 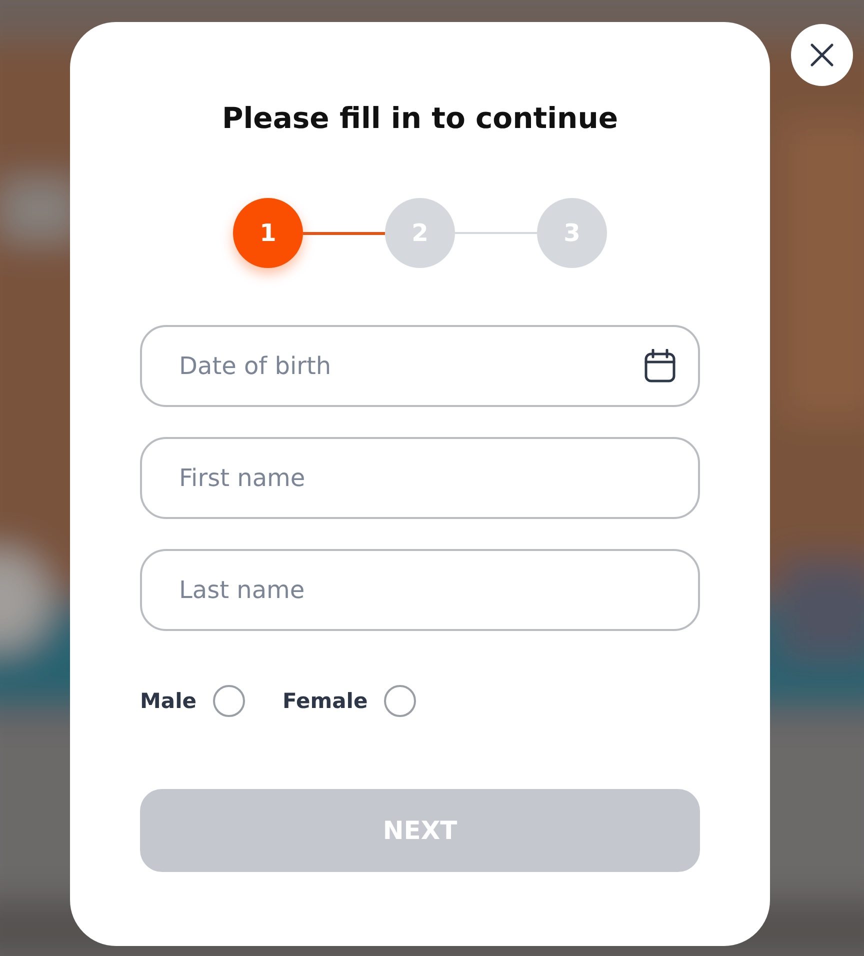 What do you see at coordinates (420, 118) in the screenshot?
I see `modal-title: Please fill in to continue` at bounding box center [420, 118].